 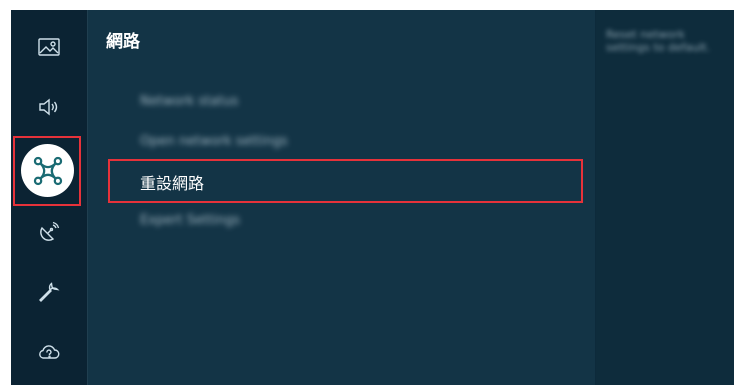 What do you see at coordinates (189, 103) in the screenshot?
I see `menu-item-network-status: Network status` at bounding box center [189, 103].